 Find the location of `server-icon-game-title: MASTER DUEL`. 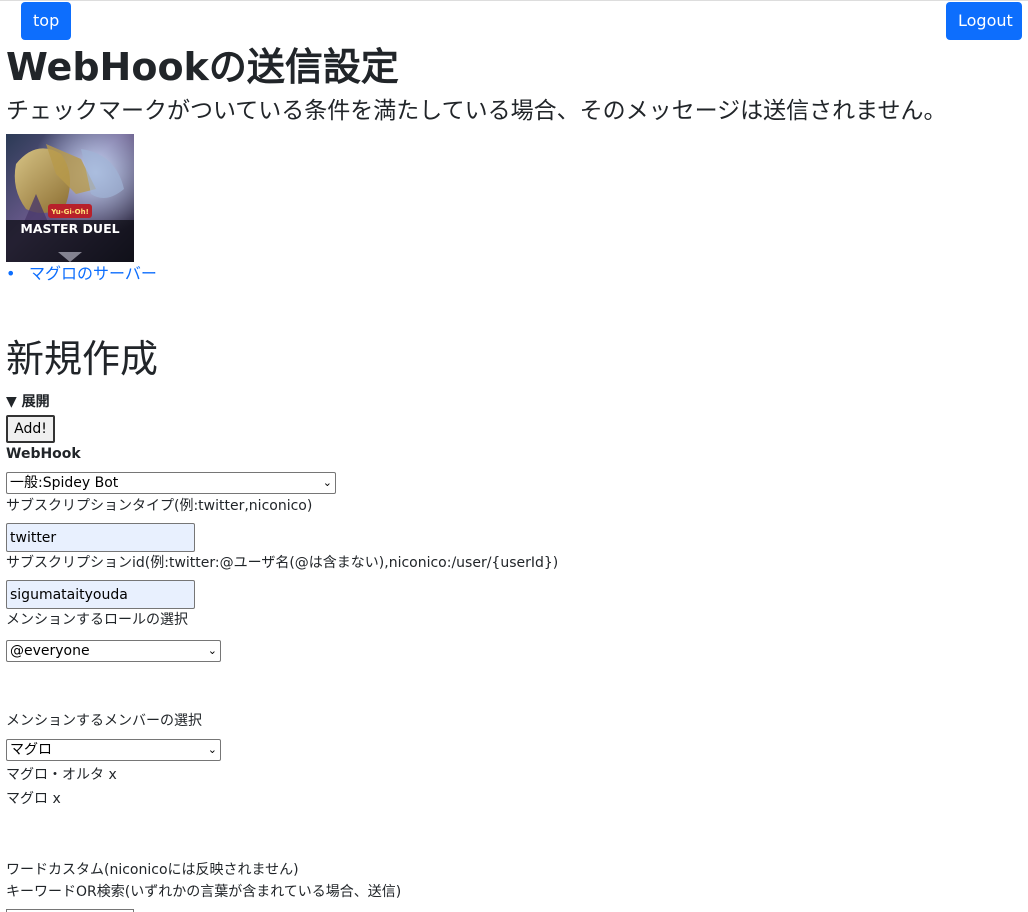

server-icon-game-title: MASTER DUEL is located at coordinates (69, 228).